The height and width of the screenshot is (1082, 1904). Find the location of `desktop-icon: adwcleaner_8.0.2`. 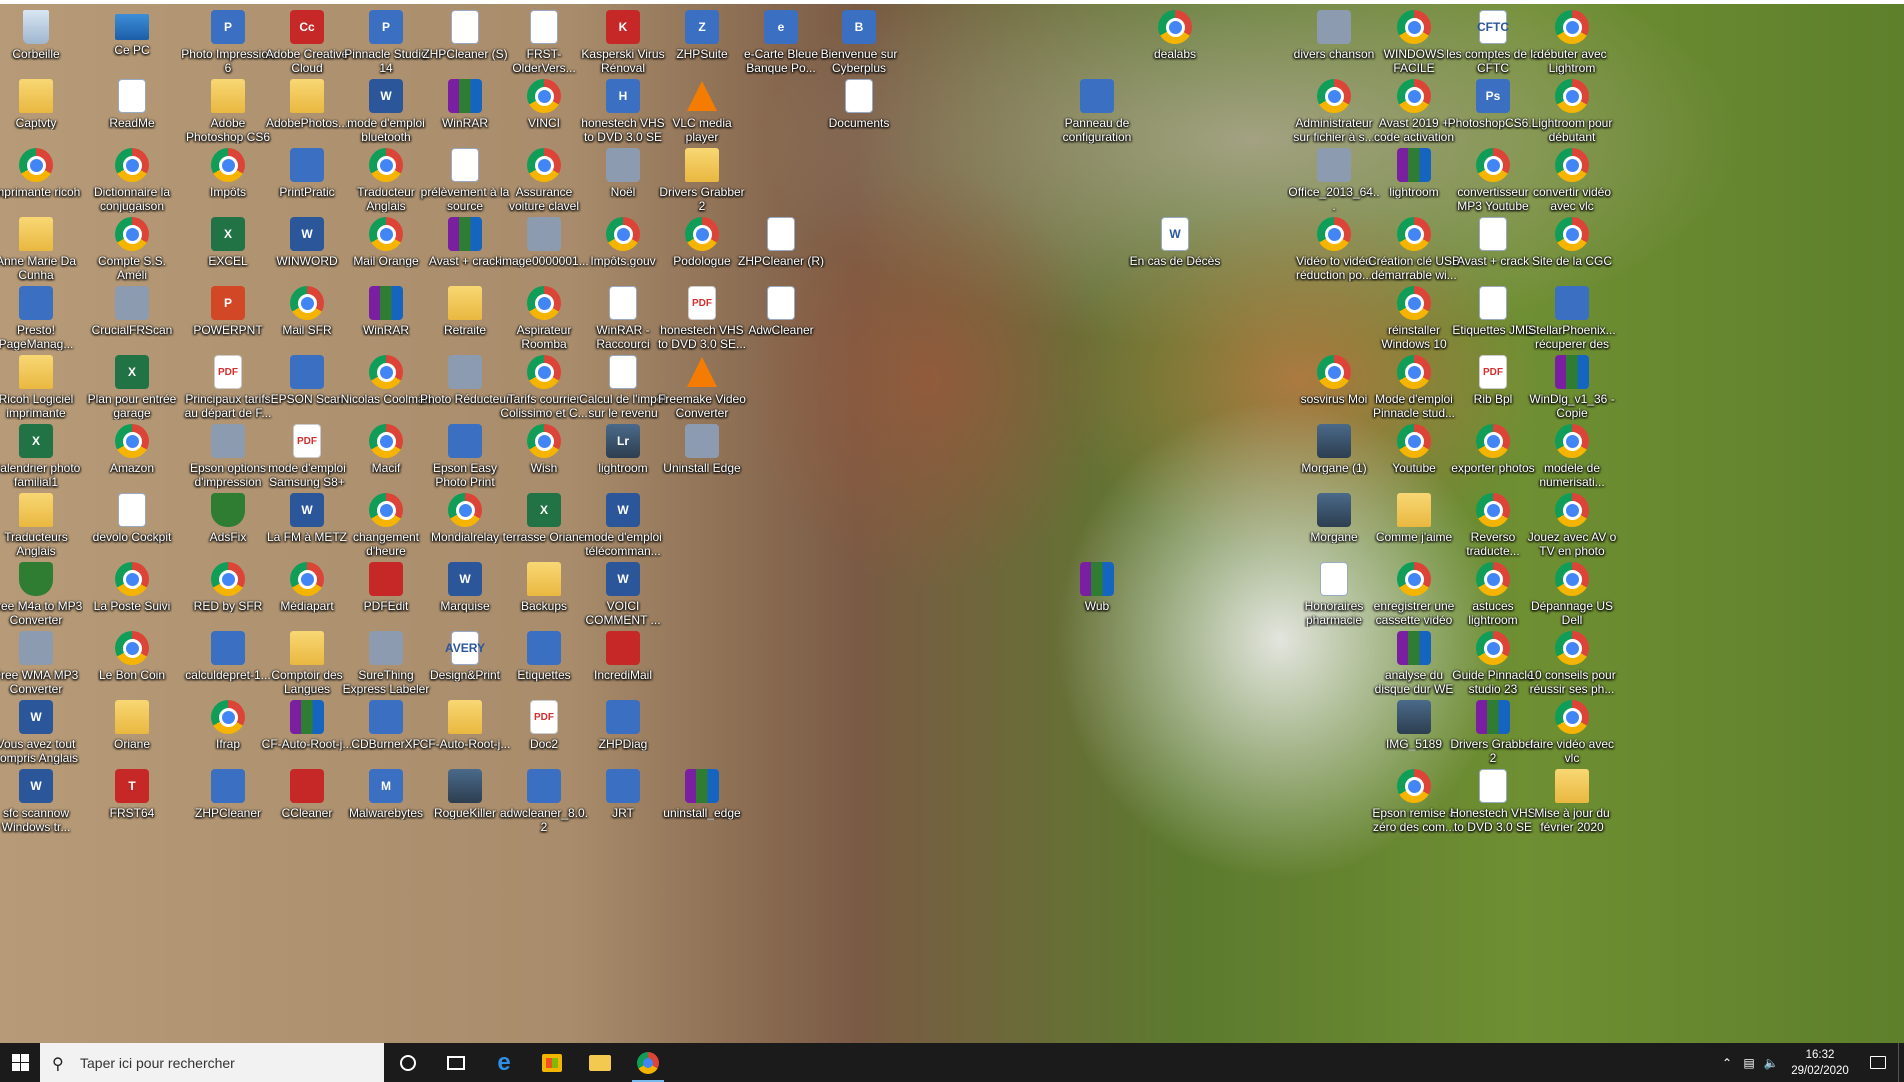

desktop-icon: adwcleaner_8.0.2 is located at coordinates (544, 804).